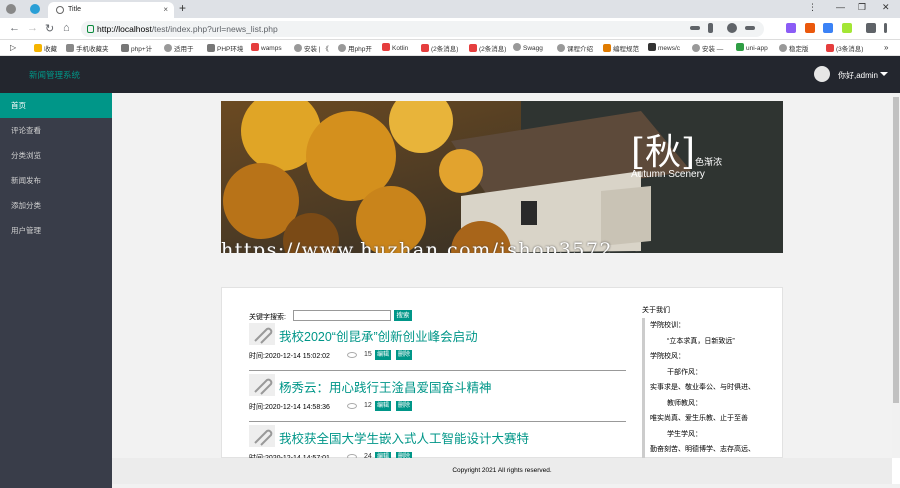  What do you see at coordinates (664, 47) in the screenshot?
I see `bookmark-item: mews/c` at bounding box center [664, 47].